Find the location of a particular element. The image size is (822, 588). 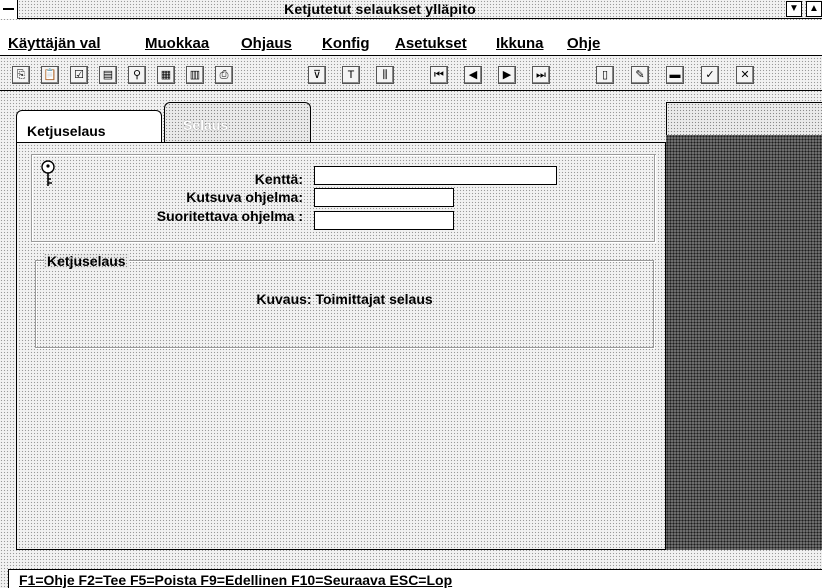

calculator-icon: ▥ is located at coordinates (195, 75).